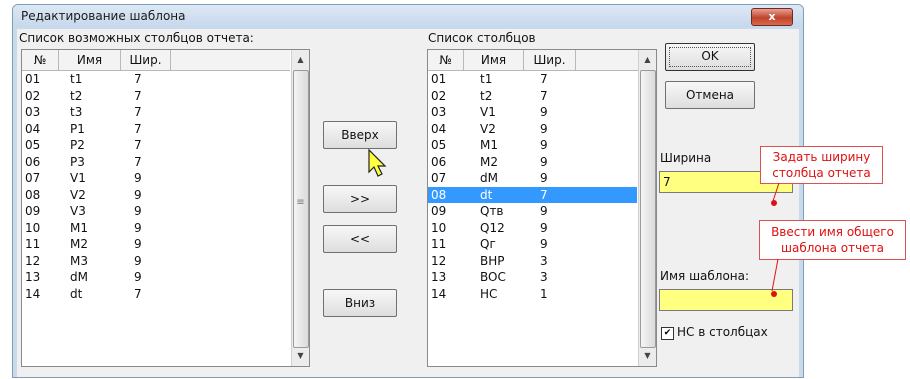  I want to click on callout-line: шаблона отчета, so click(832, 248).